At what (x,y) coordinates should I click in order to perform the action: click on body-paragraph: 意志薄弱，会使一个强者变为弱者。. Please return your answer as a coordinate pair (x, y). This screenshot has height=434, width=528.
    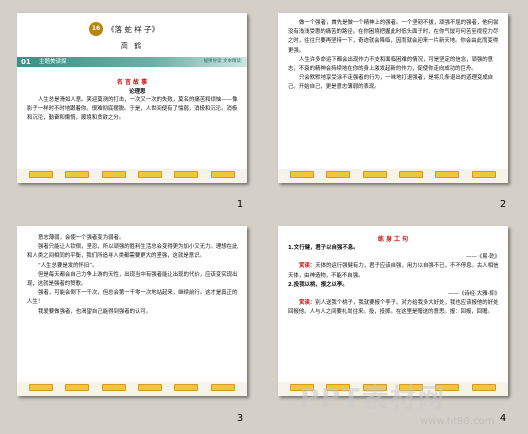
    Looking at the image, I should click on (81, 238).